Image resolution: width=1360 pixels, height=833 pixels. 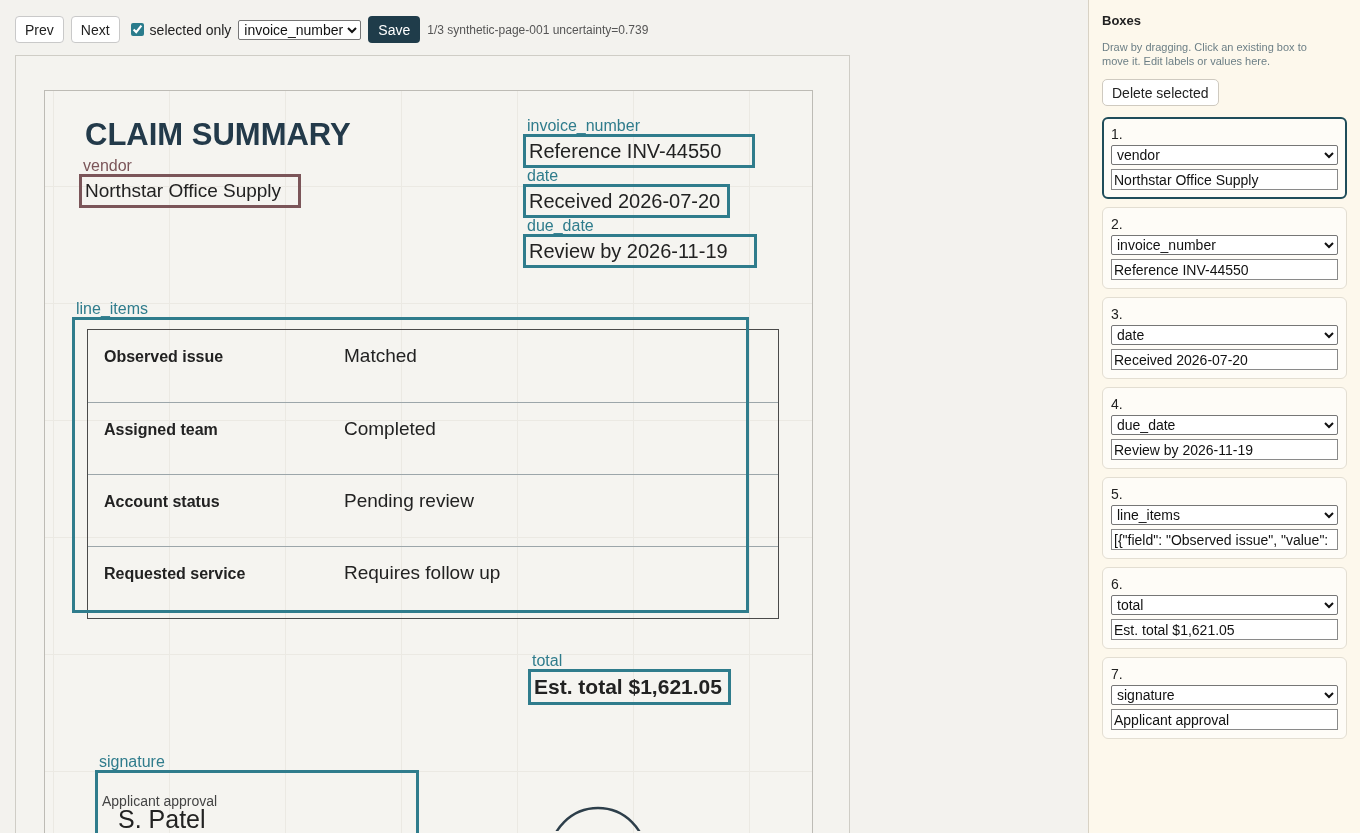 I want to click on annotation-box: Est. total $1,621.05, so click(x=629, y=687).